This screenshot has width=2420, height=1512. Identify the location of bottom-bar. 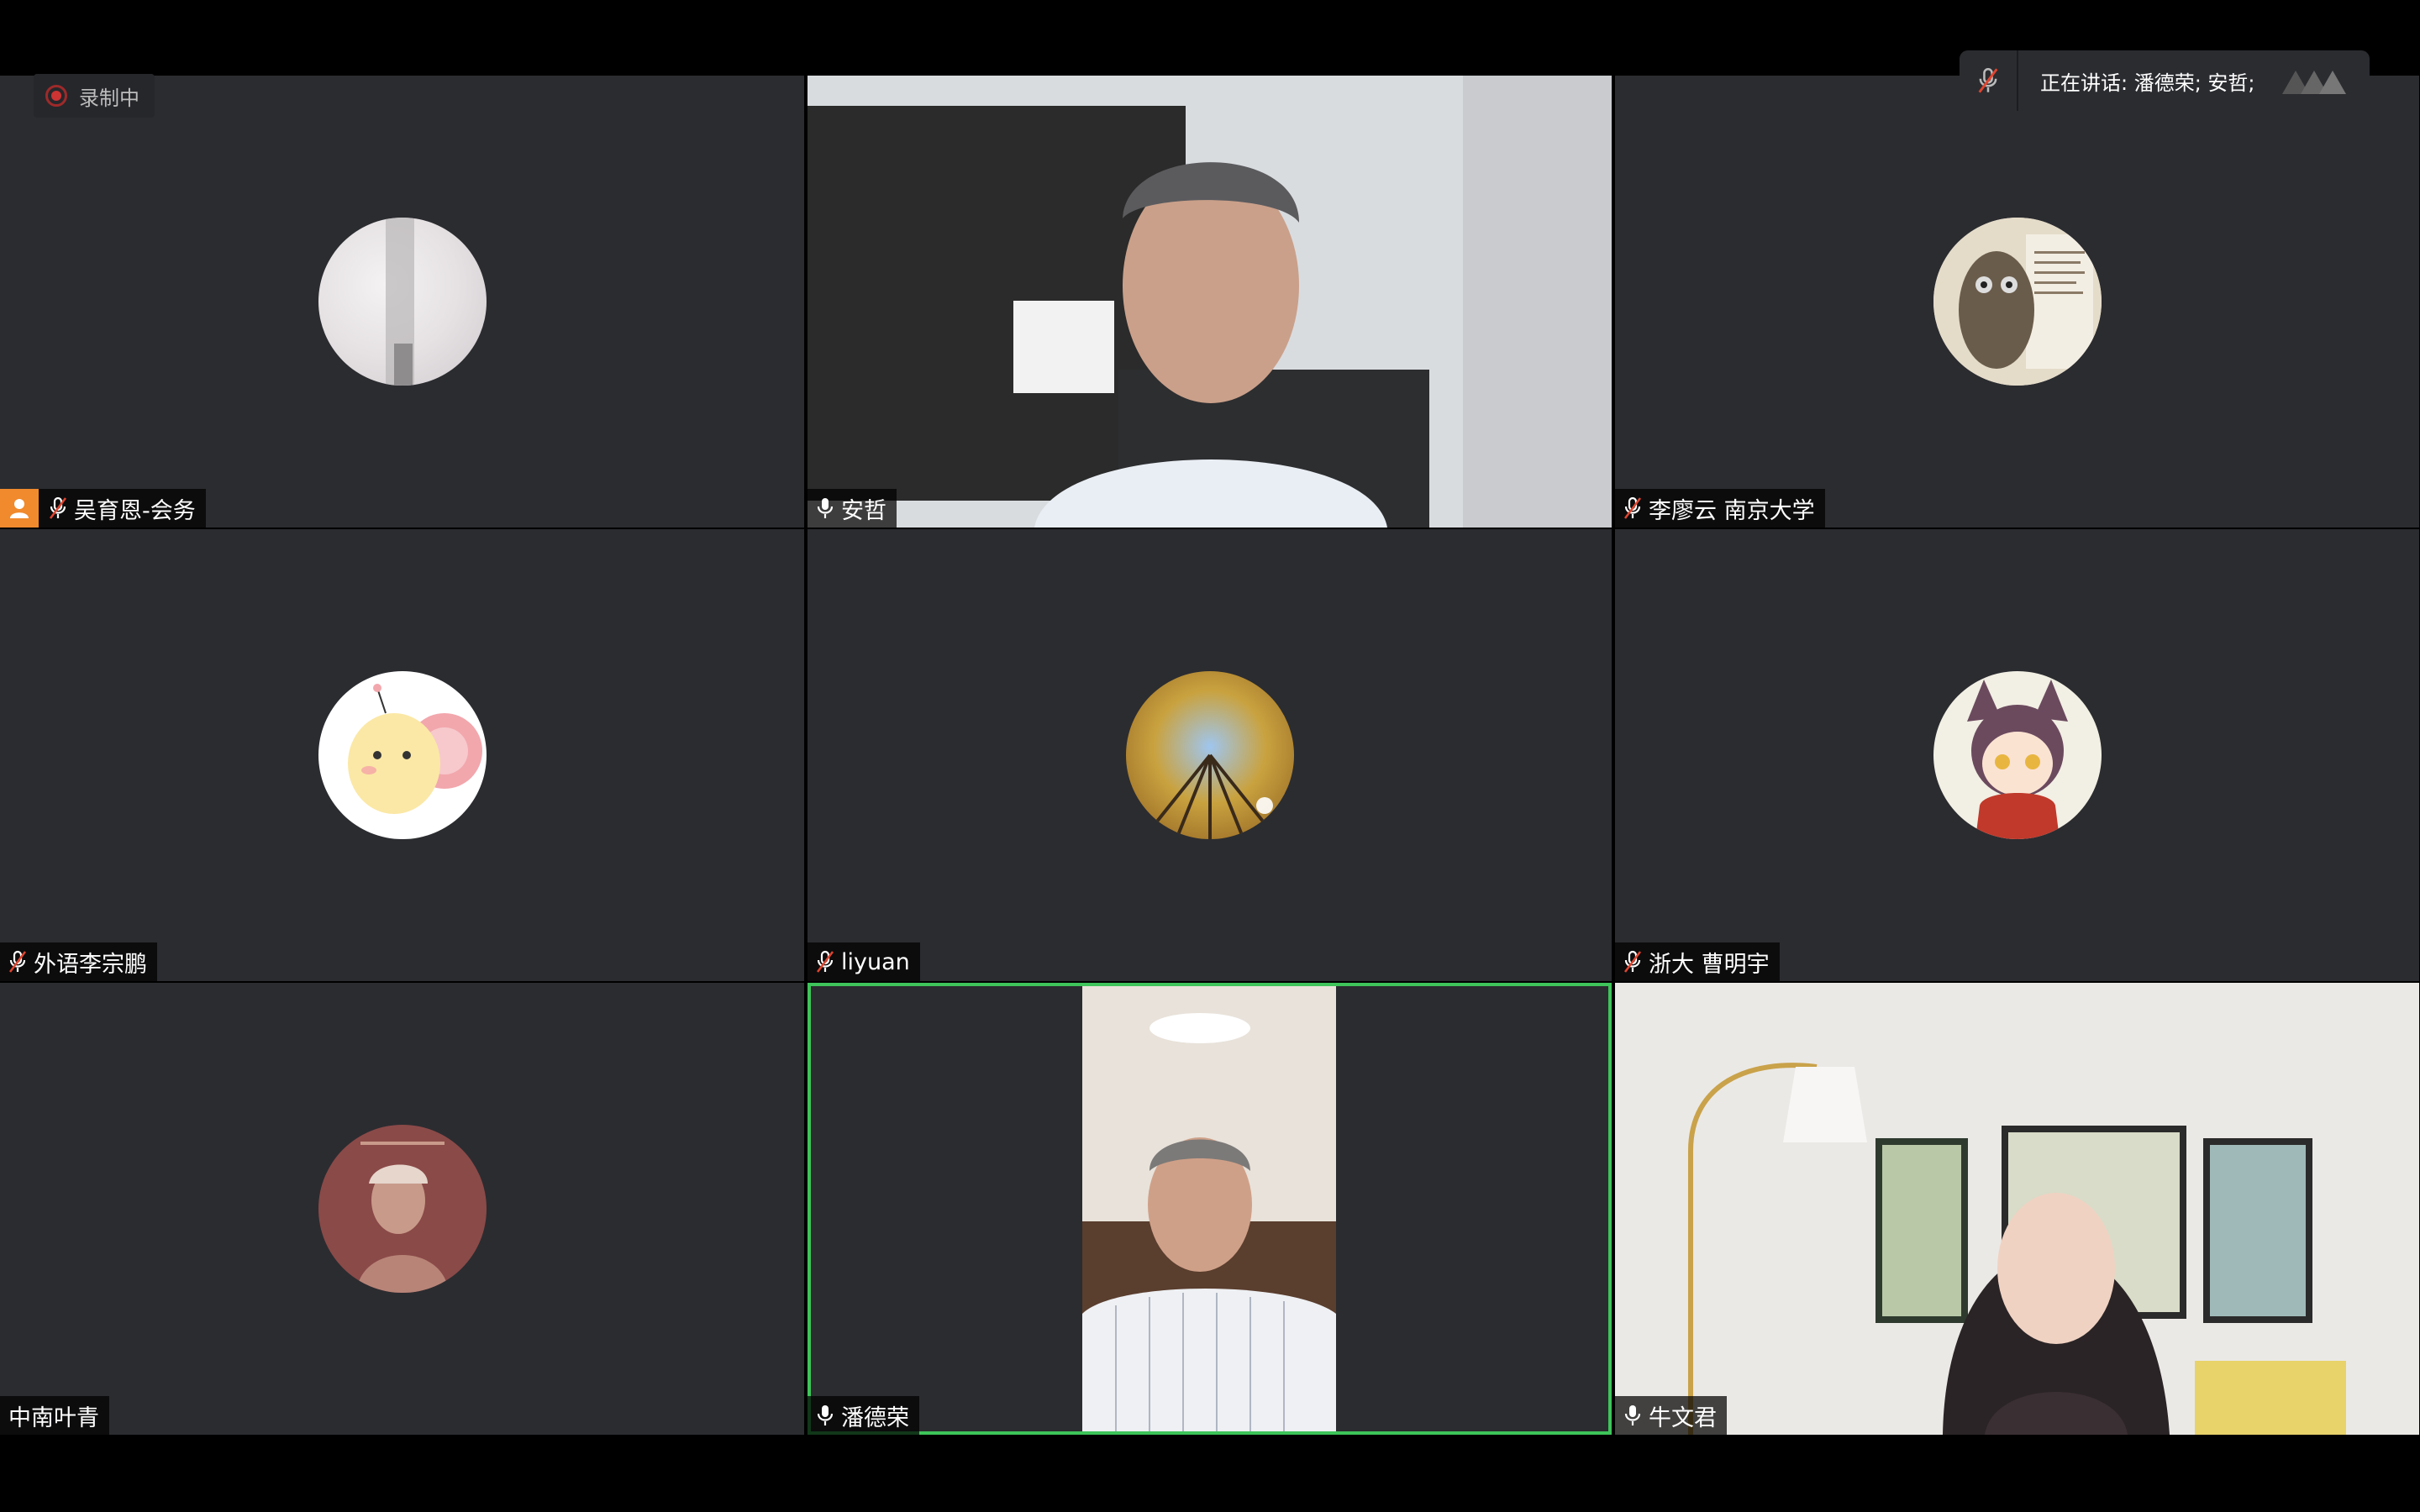
(1210, 1473).